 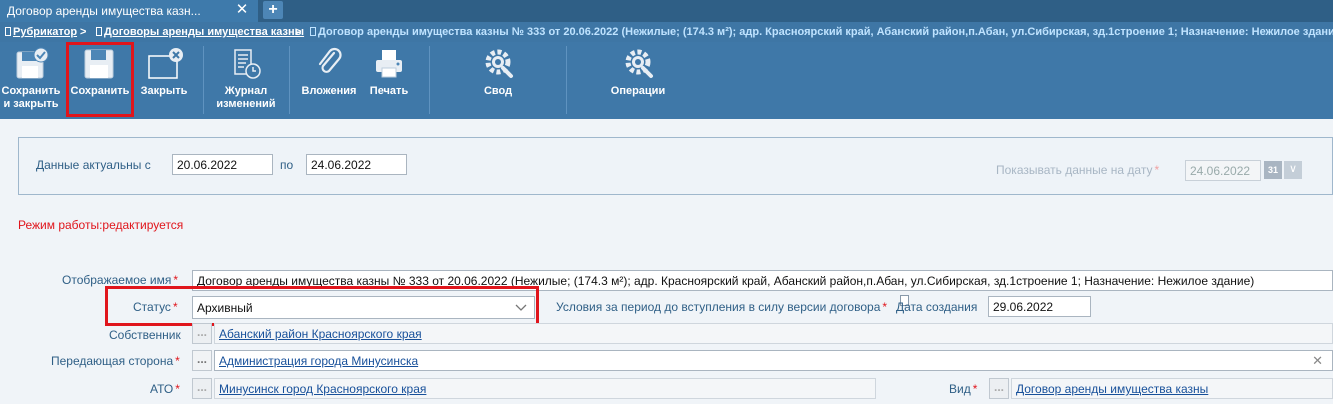 I want to click on tab-contract: Договор аренды имущества казн... ✕, so click(x=129, y=11).